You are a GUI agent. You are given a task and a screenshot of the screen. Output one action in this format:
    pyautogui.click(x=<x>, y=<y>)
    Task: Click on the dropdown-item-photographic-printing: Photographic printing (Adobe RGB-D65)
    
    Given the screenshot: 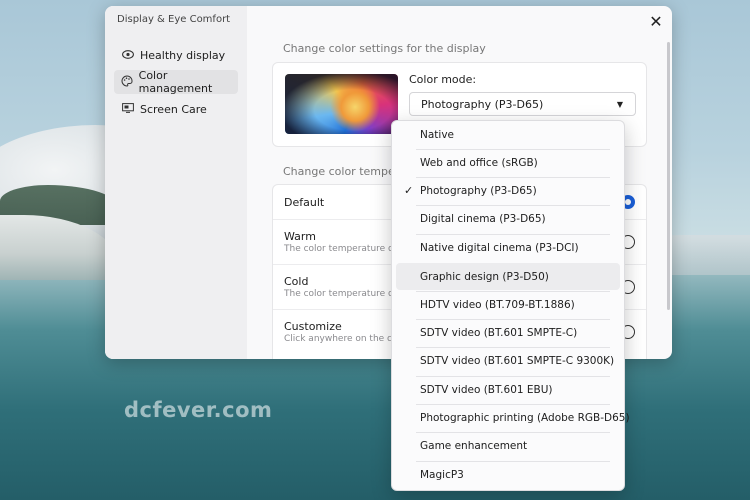 What is the action you would take?
    pyautogui.click(x=513, y=417)
    